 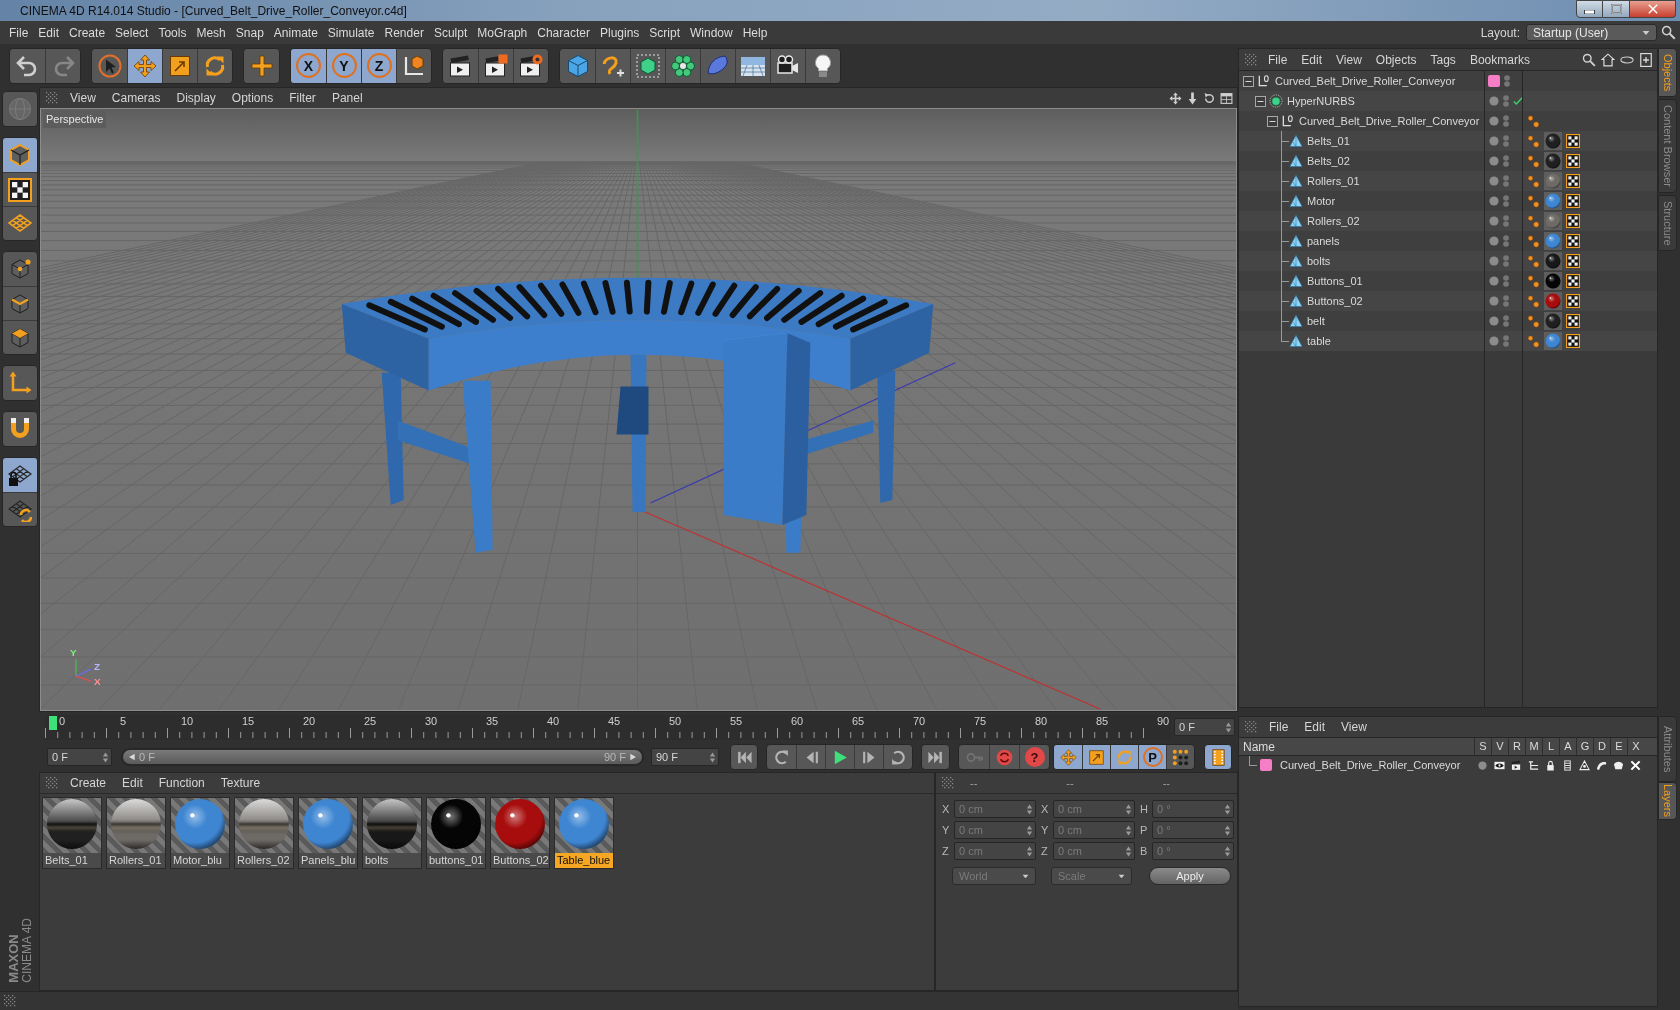 What do you see at coordinates (1616, 9) in the screenshot?
I see `maximize-button` at bounding box center [1616, 9].